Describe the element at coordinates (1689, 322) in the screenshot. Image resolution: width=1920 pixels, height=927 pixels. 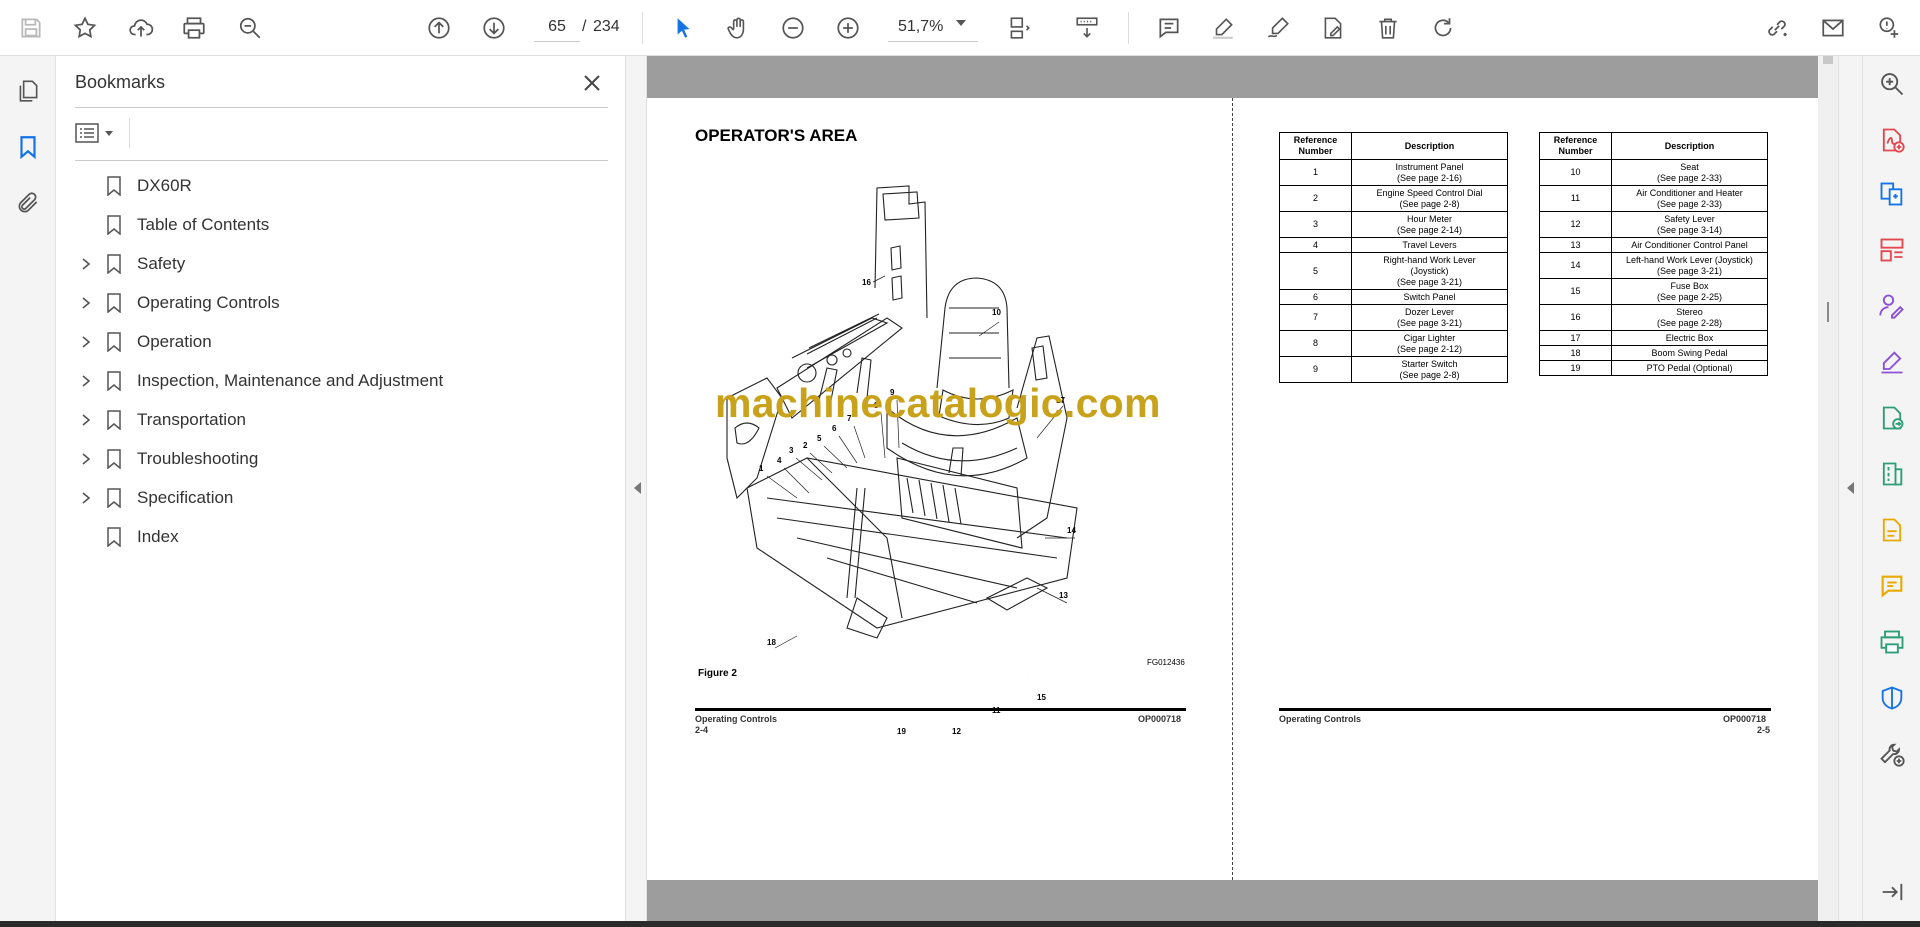
I see `description-line: (See page 2-28)` at that location.